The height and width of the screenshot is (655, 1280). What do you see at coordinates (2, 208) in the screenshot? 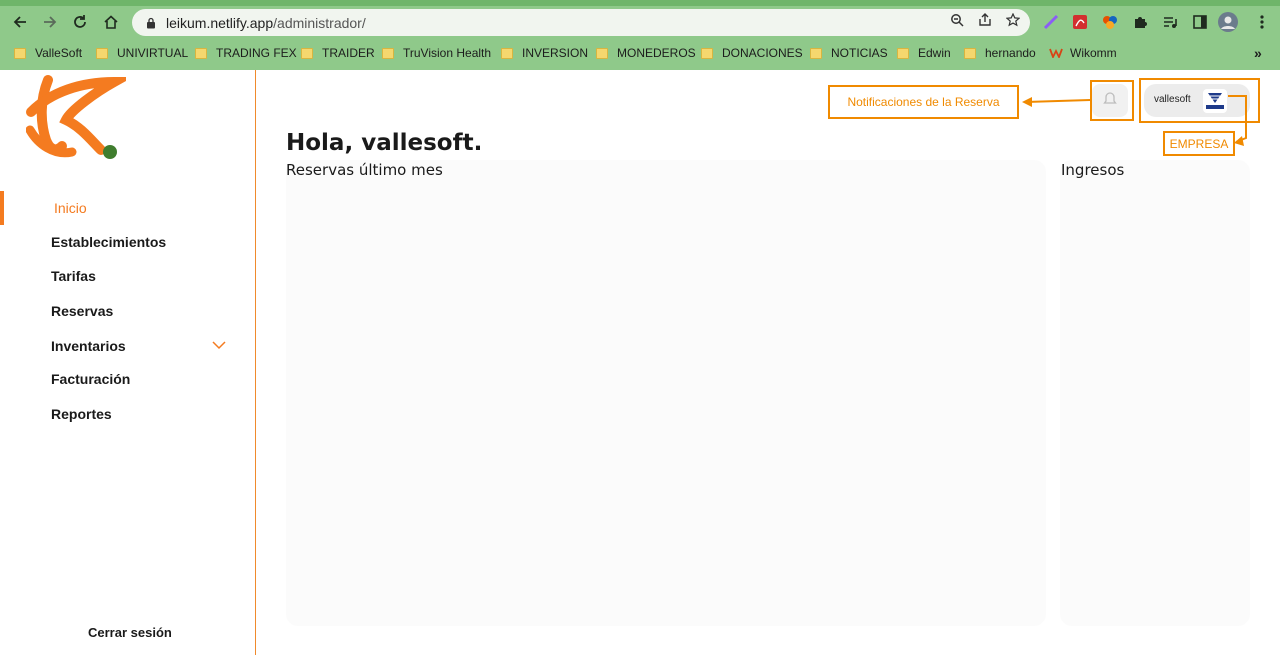
I see `active-indicator` at bounding box center [2, 208].